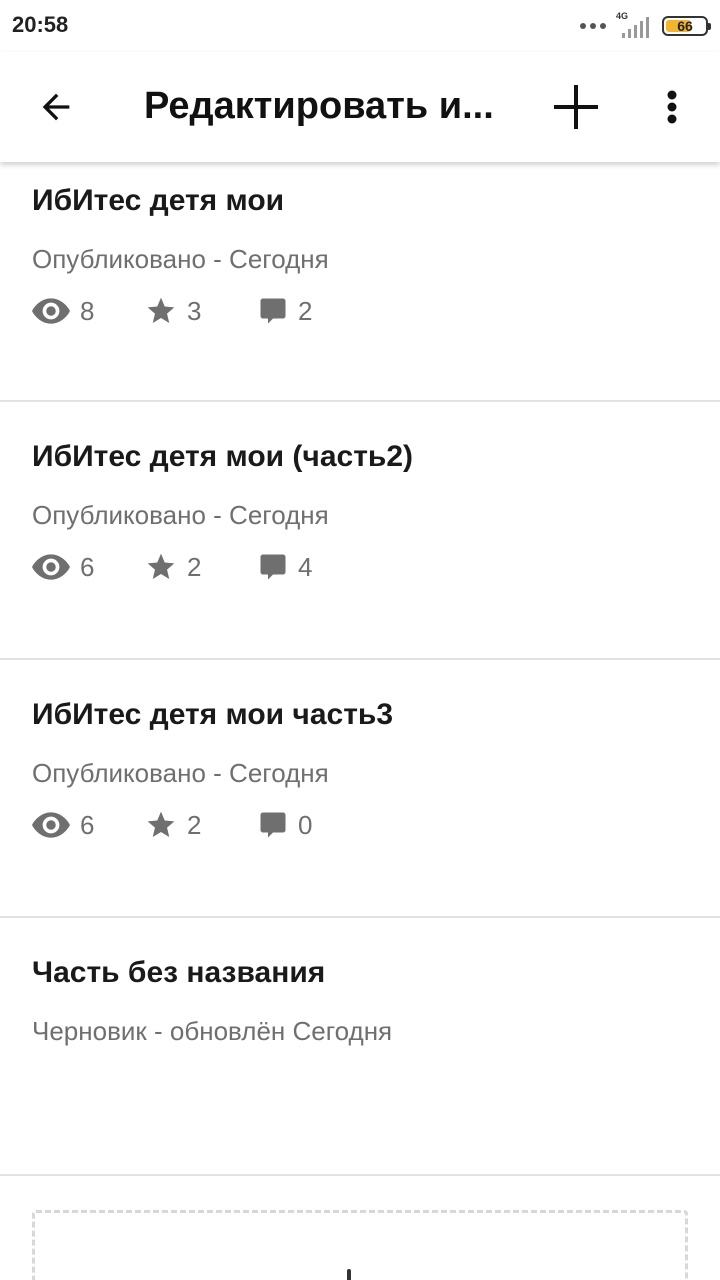  I want to click on part-title: ИбИтес детя мои (часть2), so click(223, 456).